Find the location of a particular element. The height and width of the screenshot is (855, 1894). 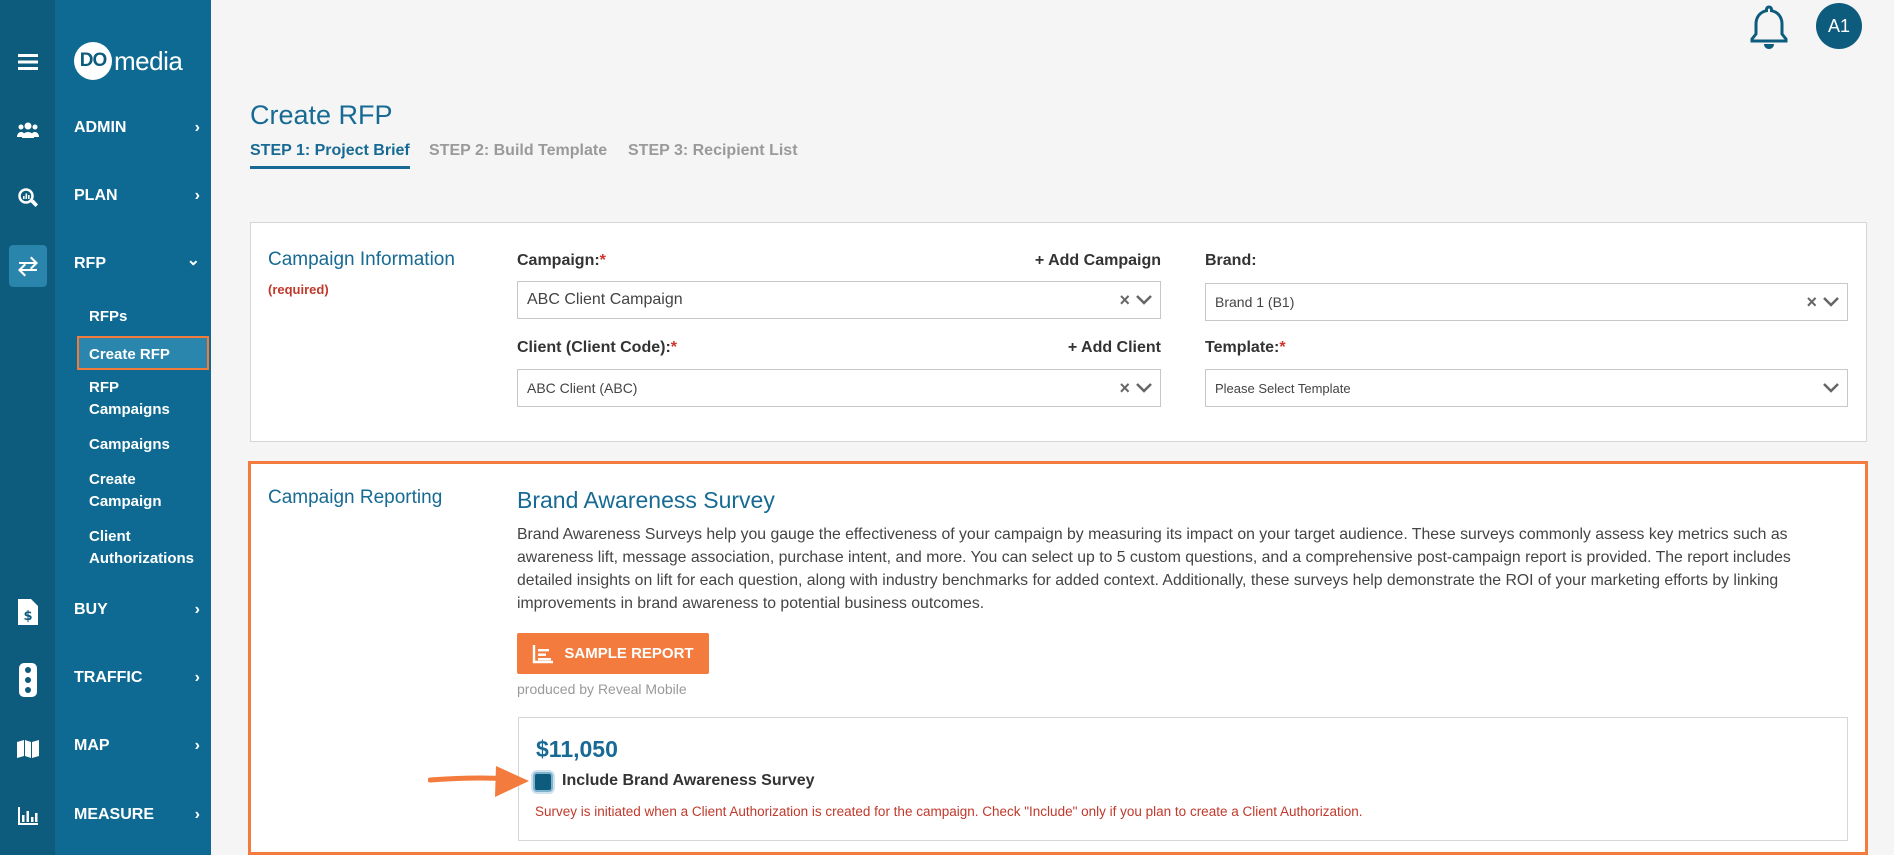

sidebar-item-label: Client is located at coordinates (110, 536).